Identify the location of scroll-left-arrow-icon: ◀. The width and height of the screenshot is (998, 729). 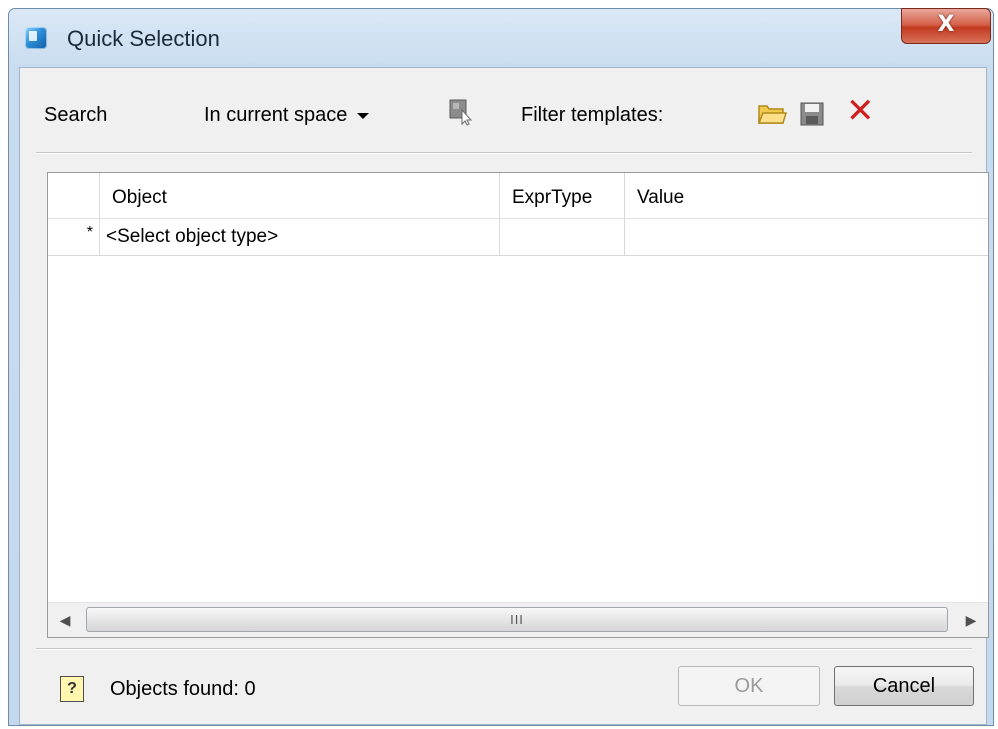
(65, 620).